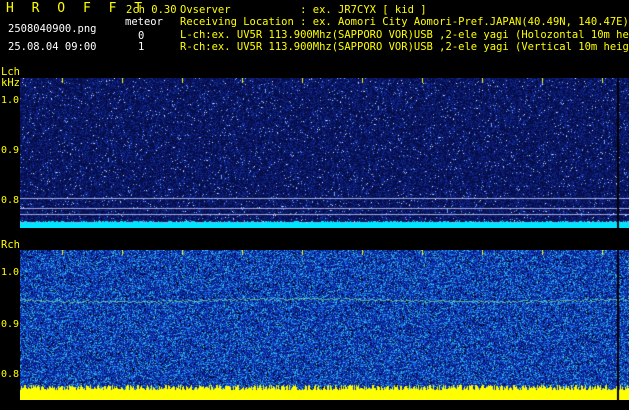 The height and width of the screenshot is (410, 629). What do you see at coordinates (141, 47) in the screenshot?
I see `rch-meteor-count: 1` at bounding box center [141, 47].